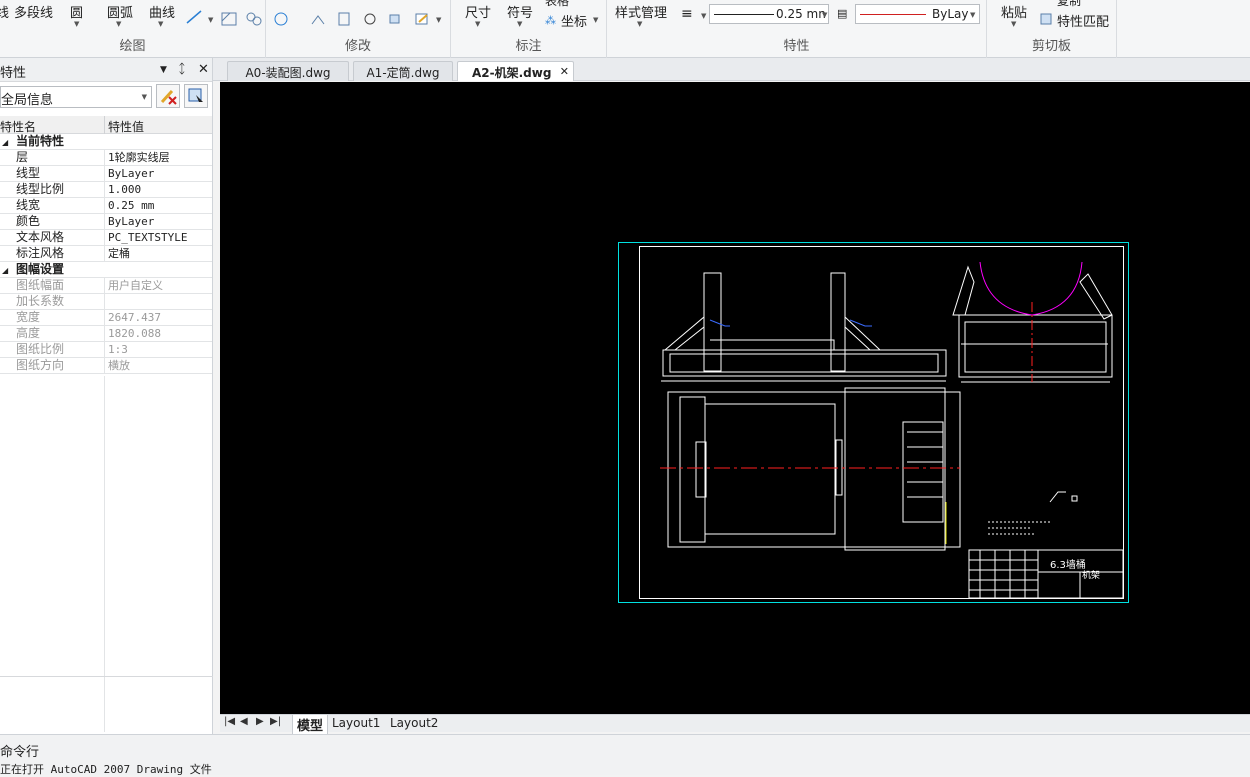  Describe the element at coordinates (106, 350) in the screenshot. I see `property-row: 图纸比例 1:3` at that location.